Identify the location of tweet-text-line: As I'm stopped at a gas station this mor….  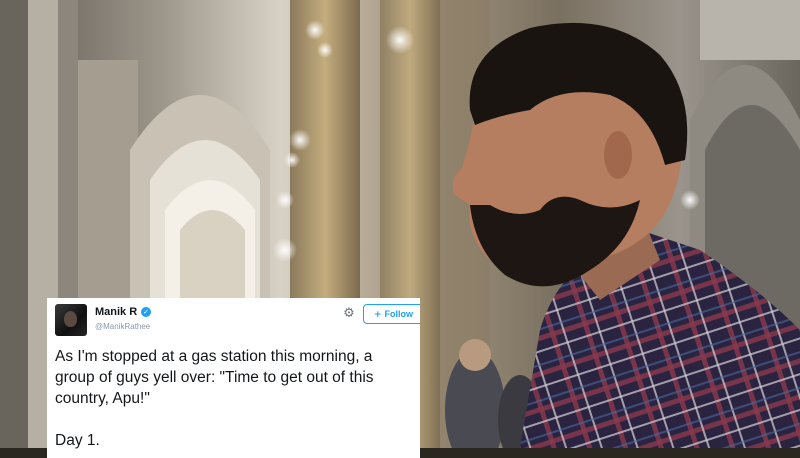
(214, 356).